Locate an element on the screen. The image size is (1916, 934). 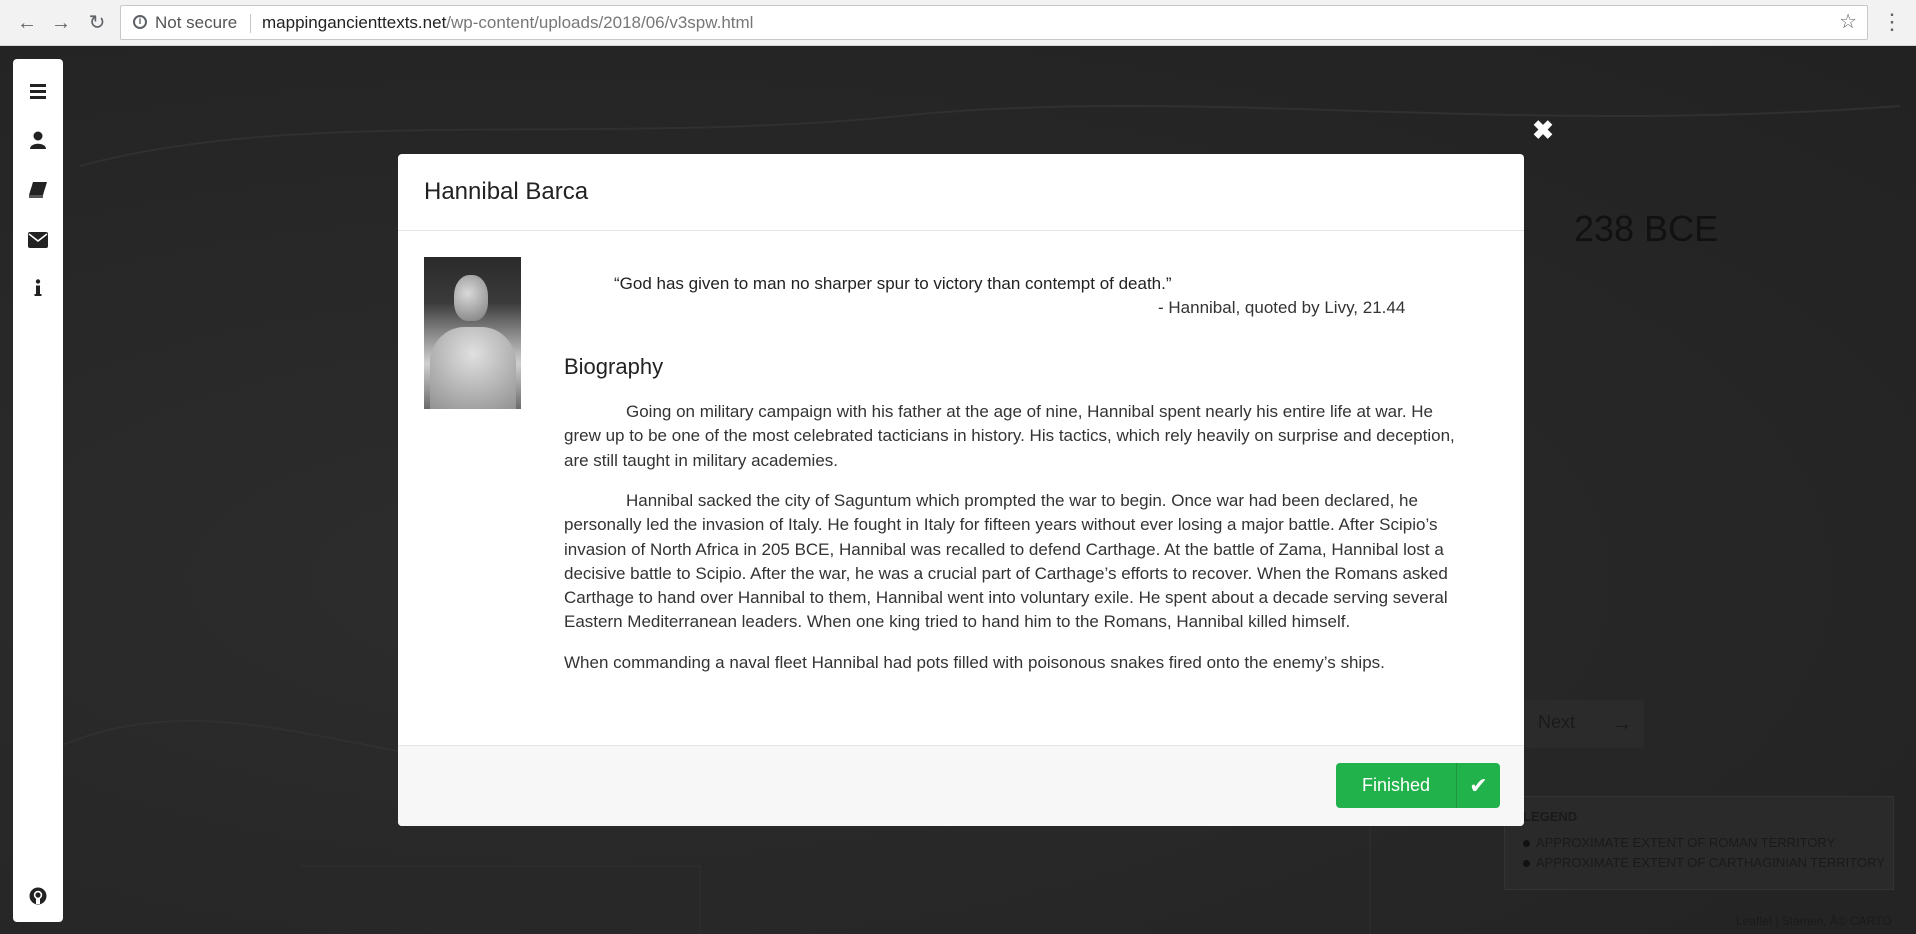
legend-item: APPROXIMATE EXTENT OF ROMAN TERRITORY is located at coordinates (1679, 842).